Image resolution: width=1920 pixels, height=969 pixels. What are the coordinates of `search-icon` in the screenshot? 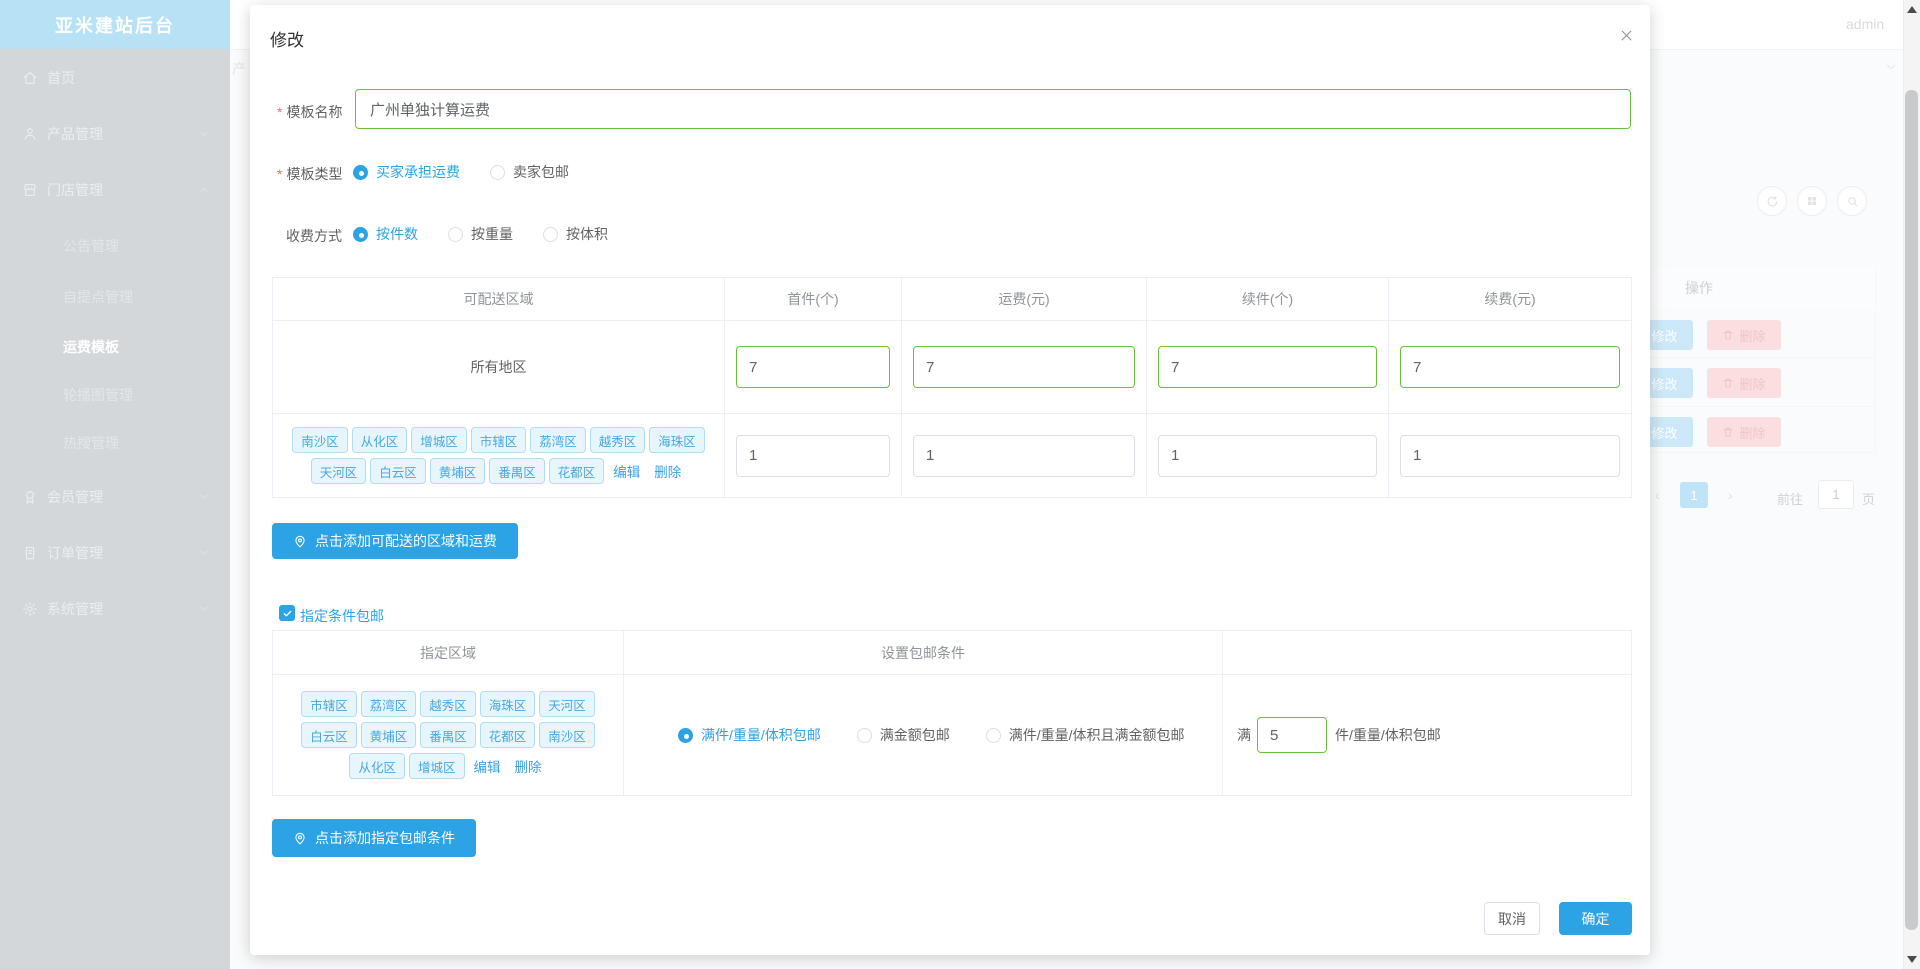 It's located at (1852, 201).